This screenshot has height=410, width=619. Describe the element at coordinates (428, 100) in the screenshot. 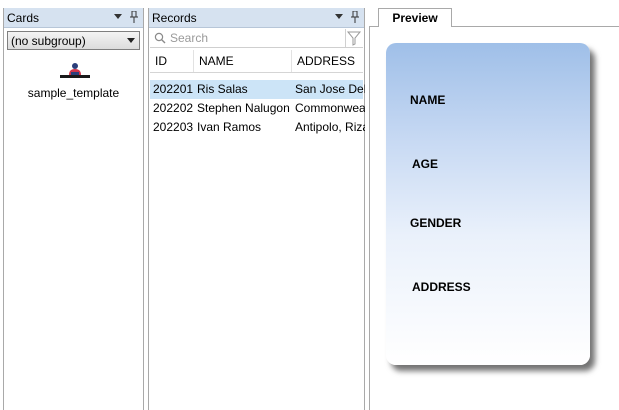

I see `card-field-name: NAME` at that location.